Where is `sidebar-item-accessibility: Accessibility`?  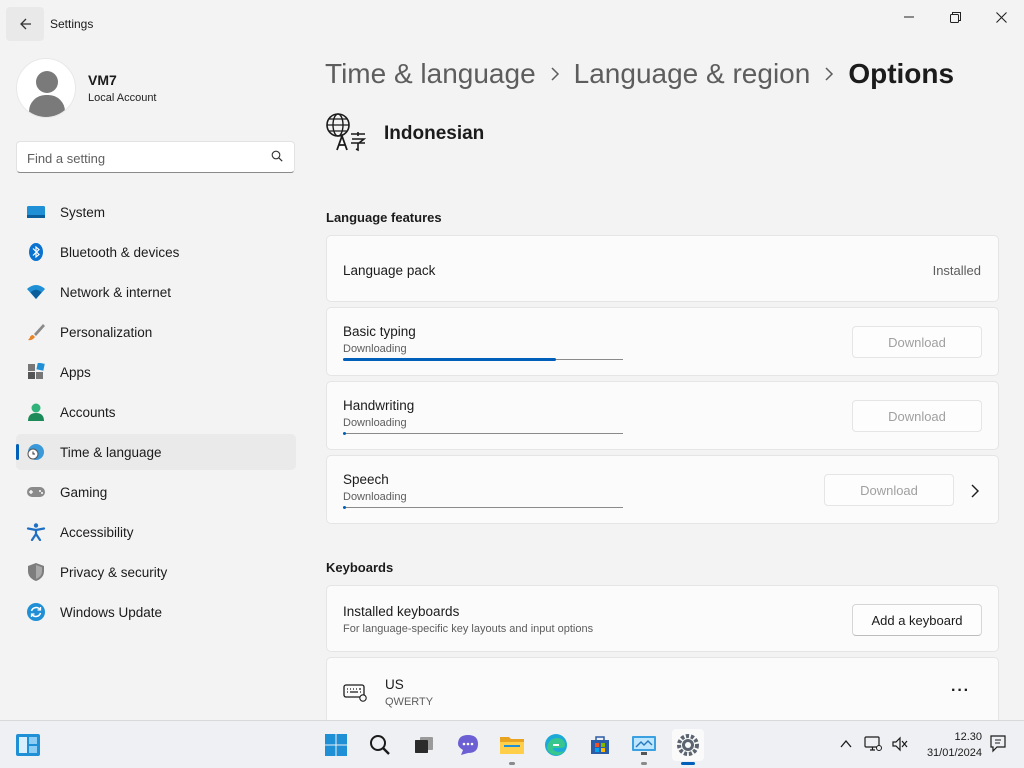 sidebar-item-accessibility: Accessibility is located at coordinates (156, 532).